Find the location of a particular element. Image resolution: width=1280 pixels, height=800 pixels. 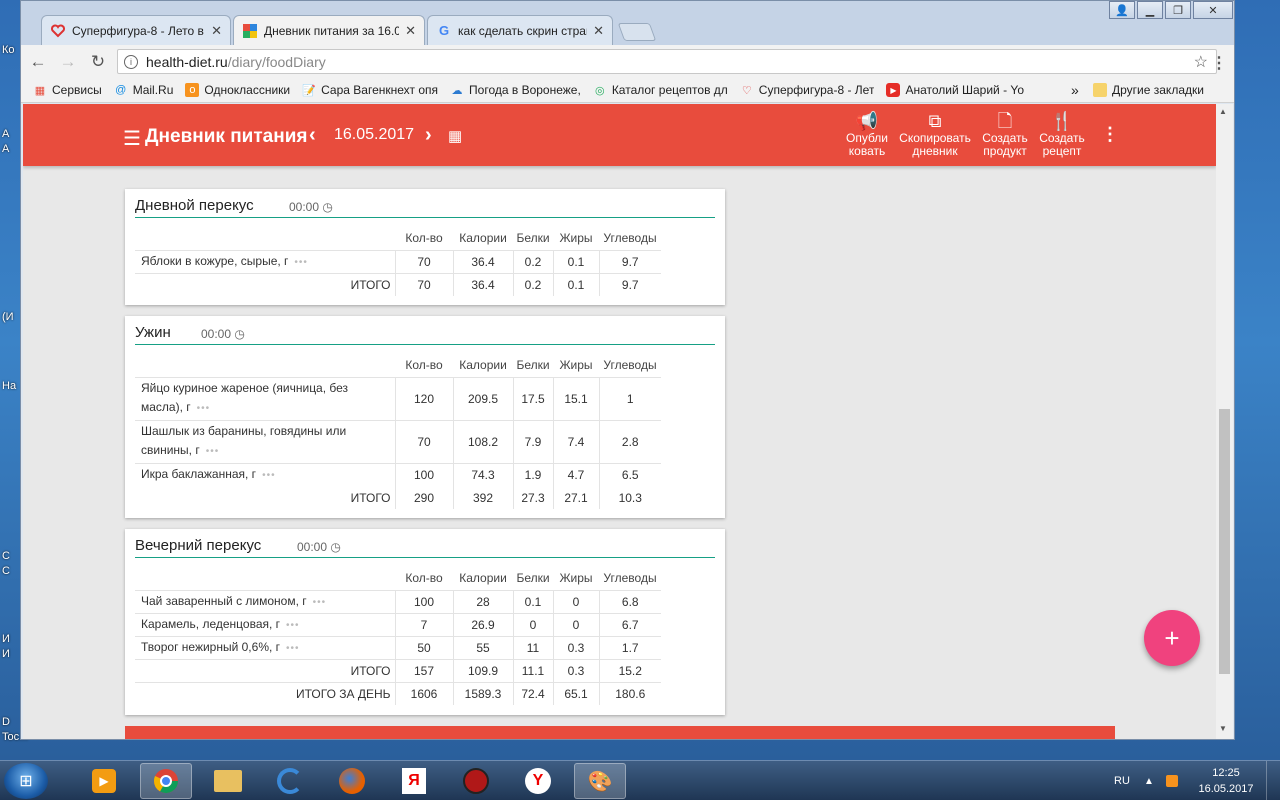

desktop-icon-label: На is located at coordinates (9, 386).